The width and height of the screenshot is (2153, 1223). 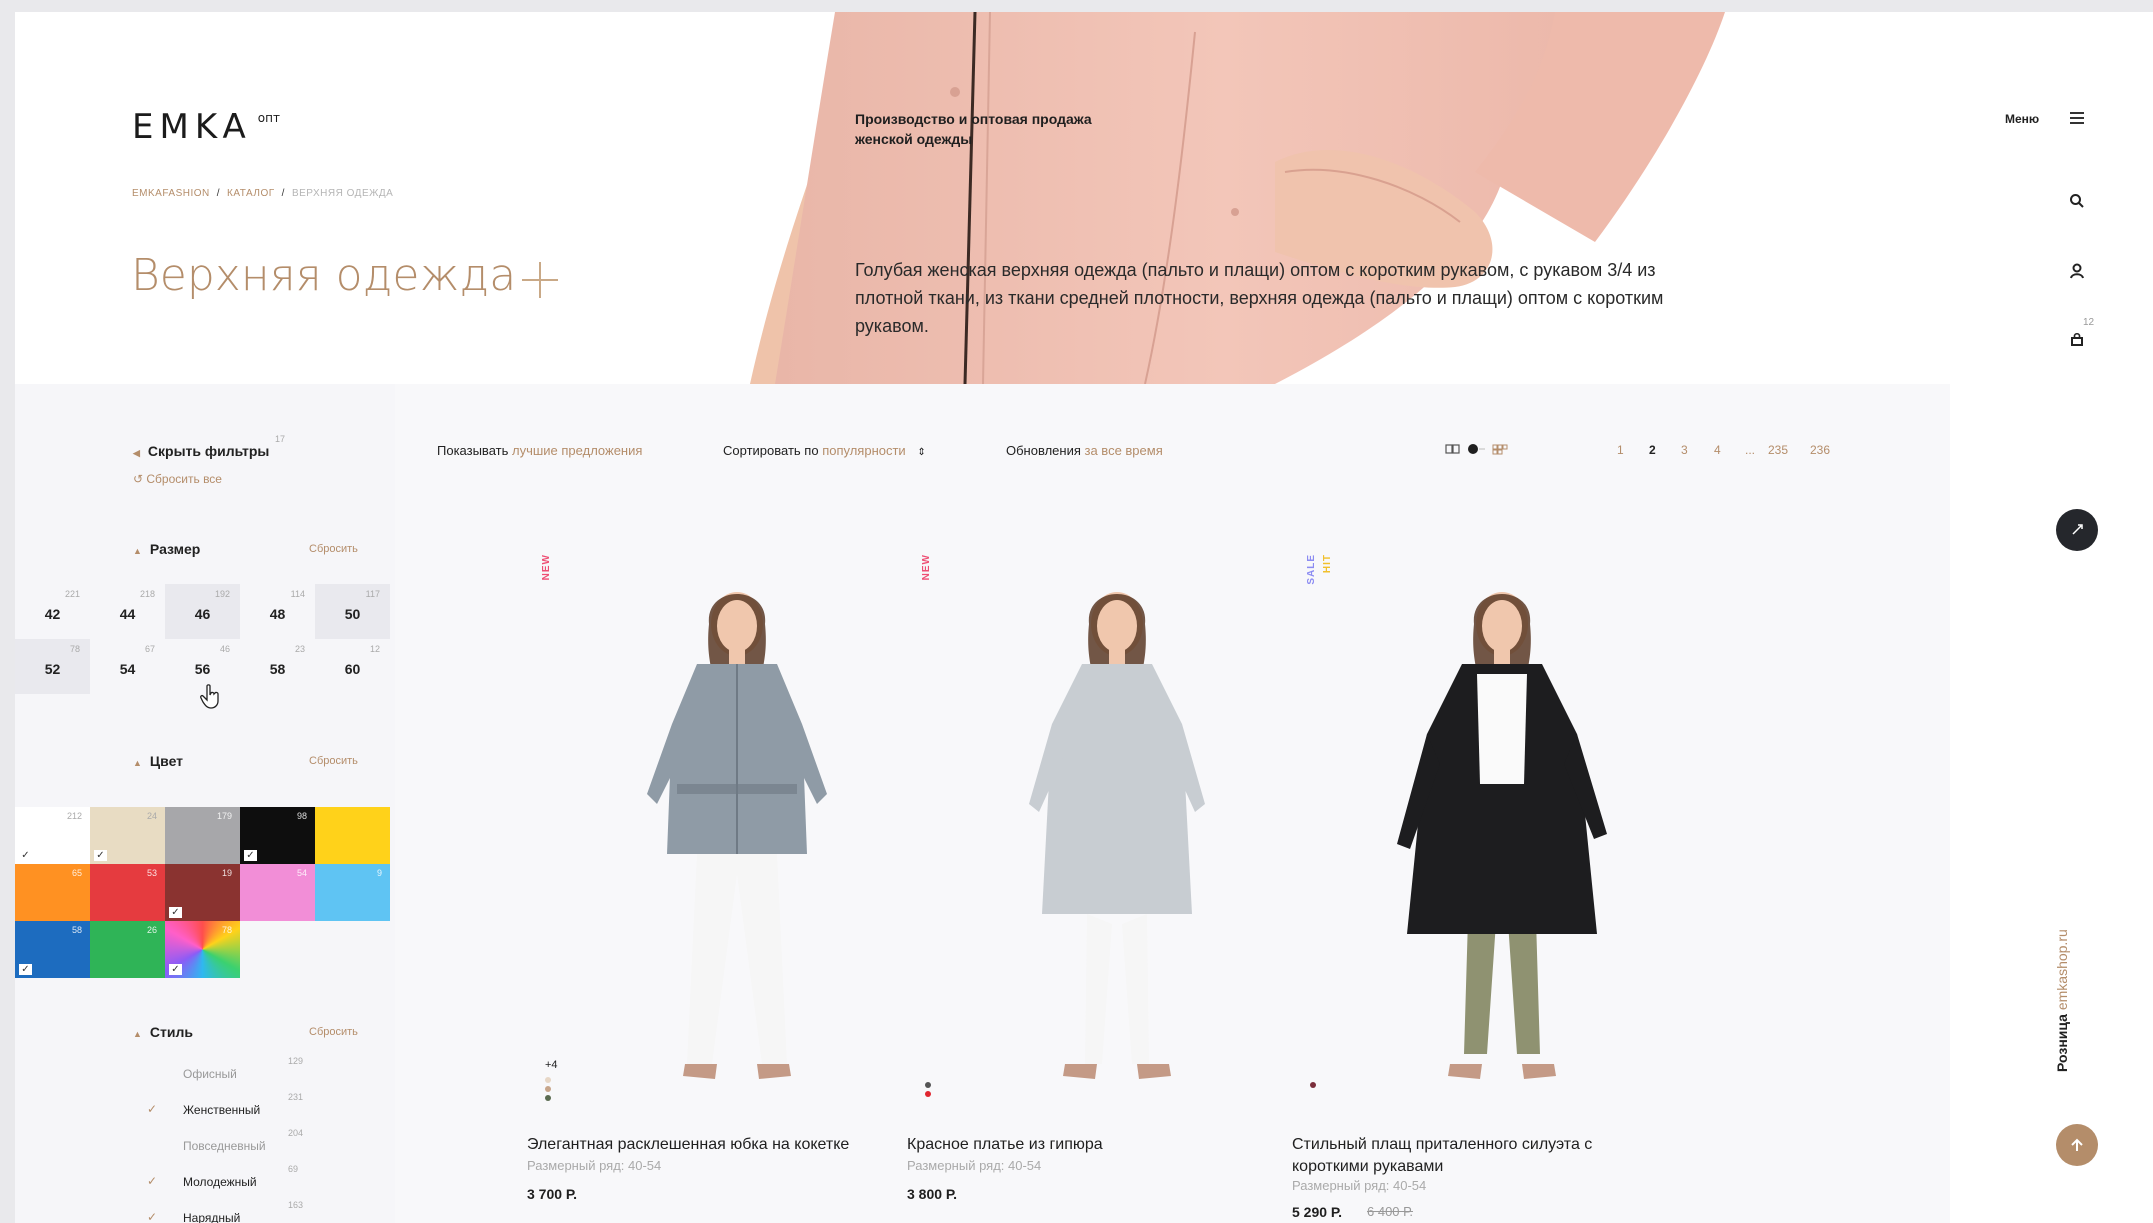 What do you see at coordinates (277, 892) in the screenshot?
I see `color-swatch: 54` at bounding box center [277, 892].